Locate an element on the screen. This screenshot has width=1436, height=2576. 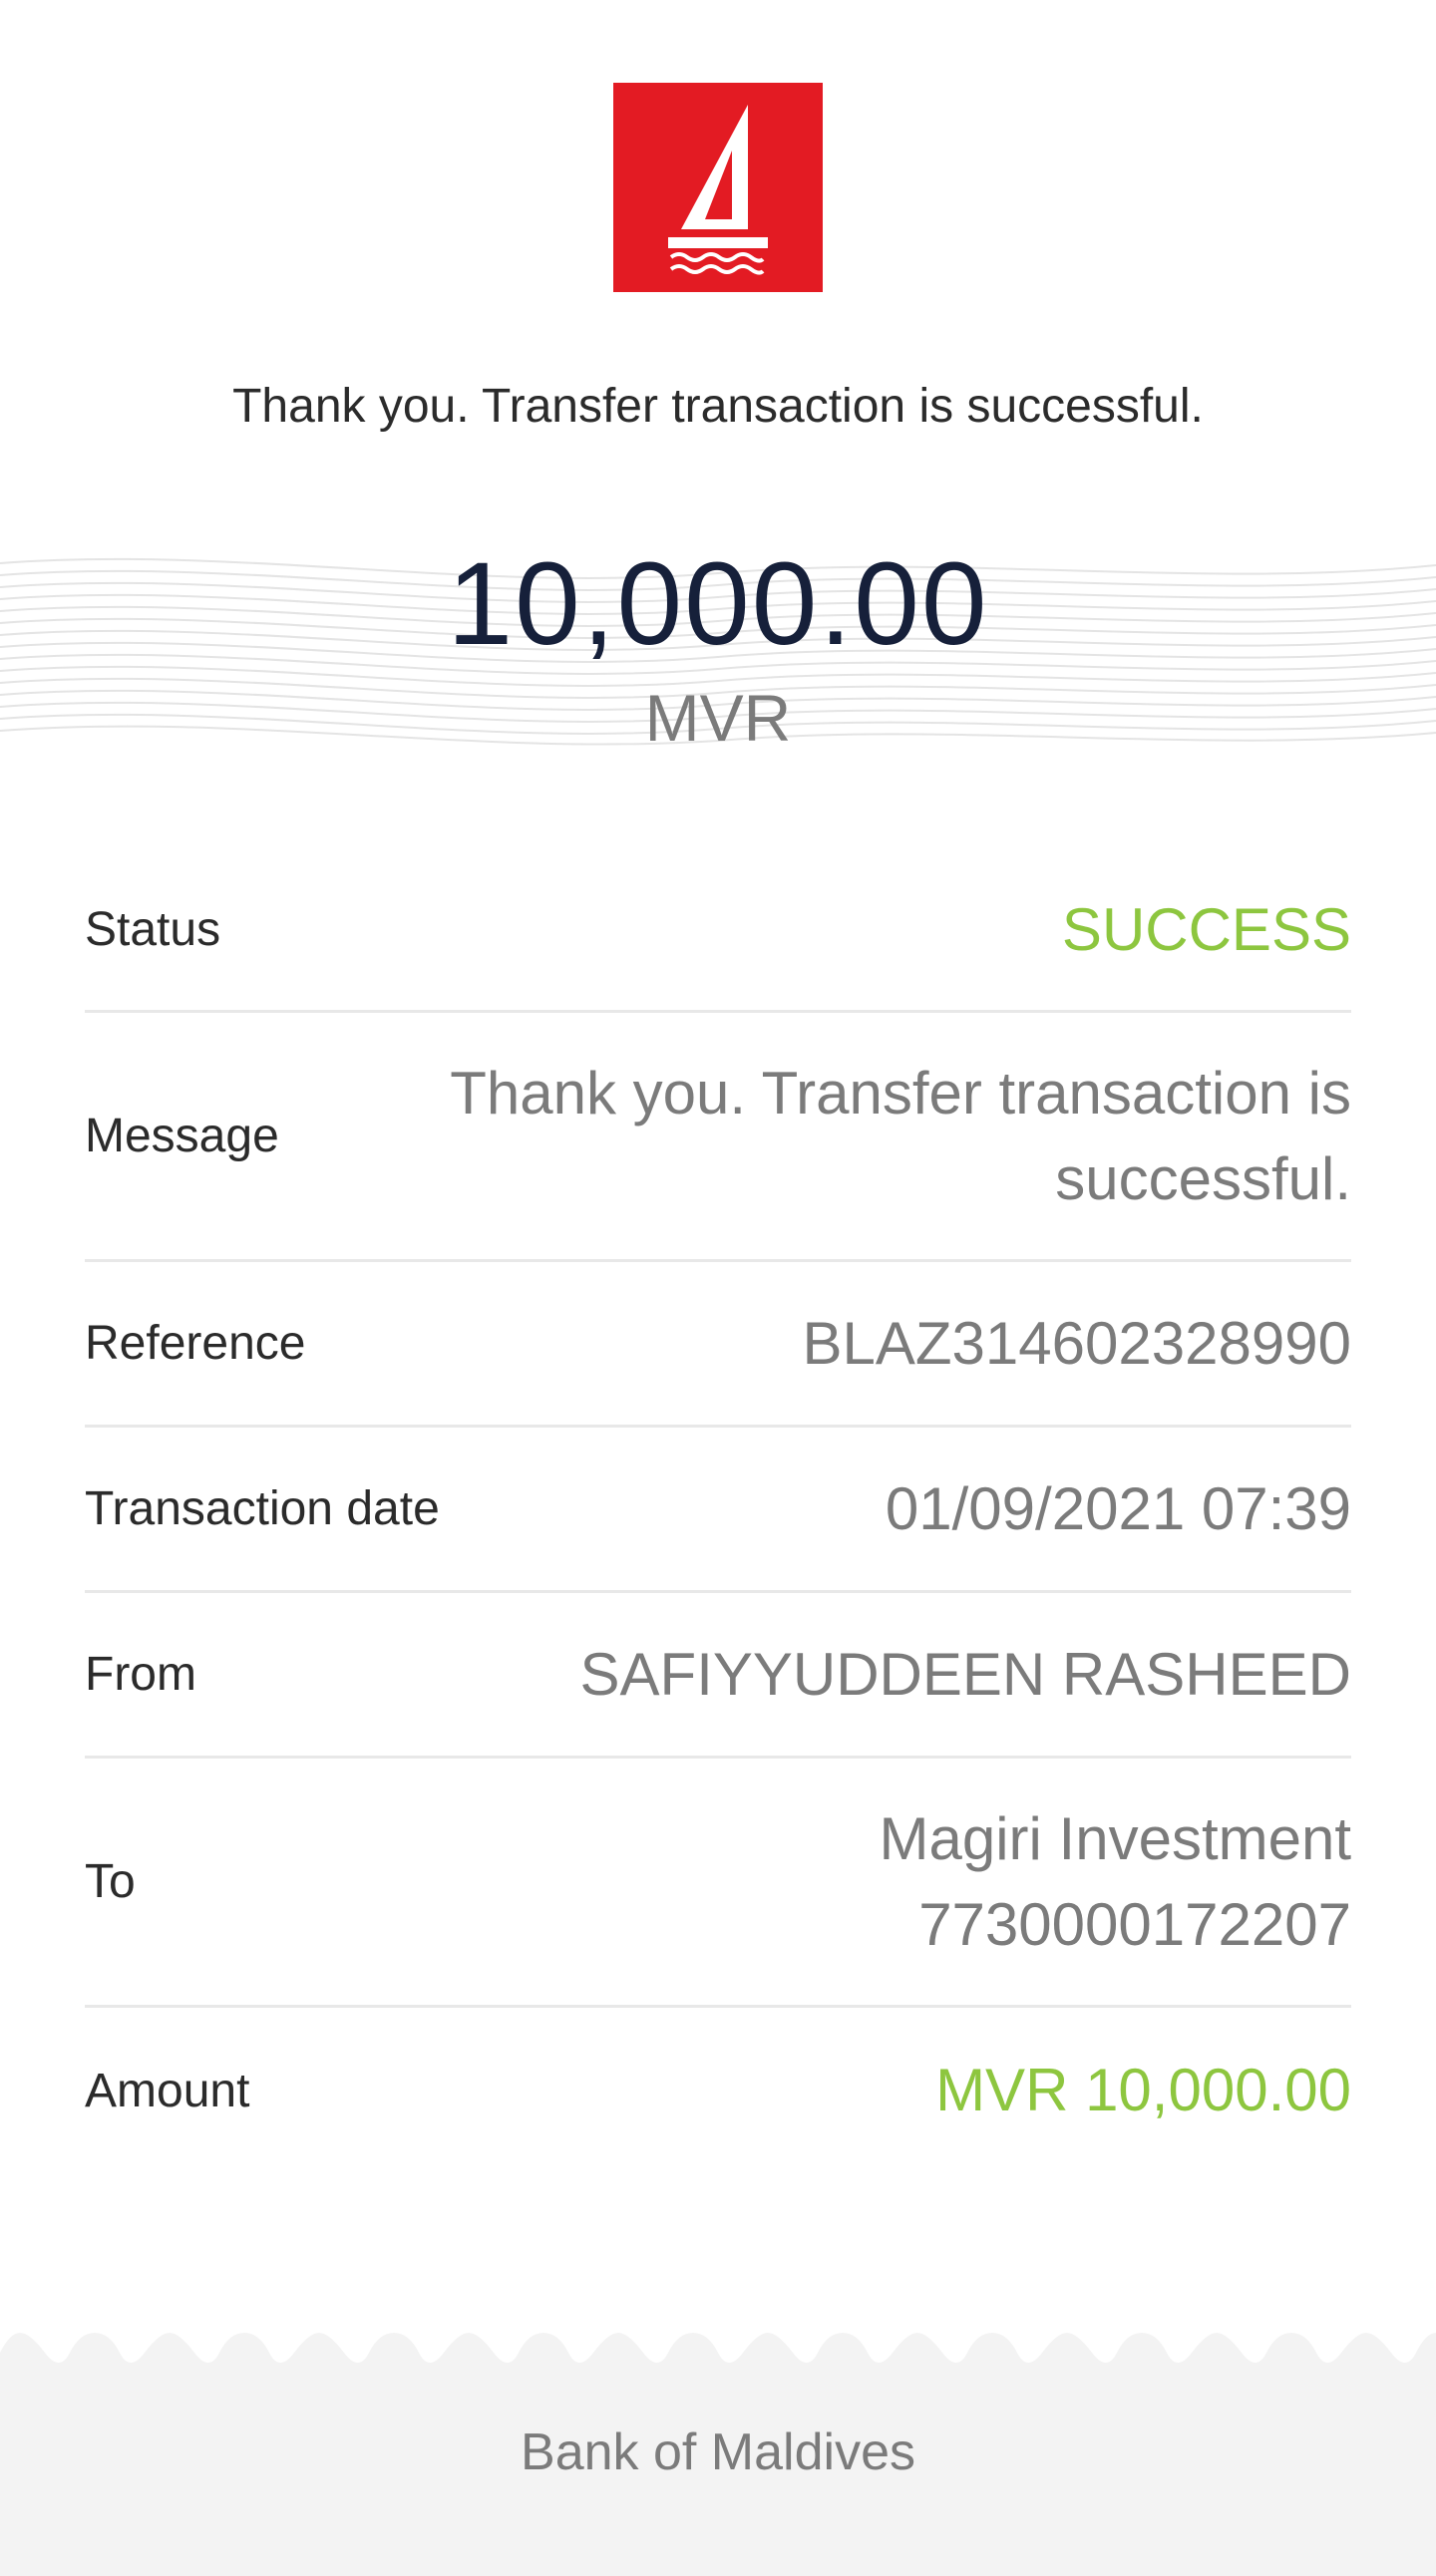
transaction-date-label: Transaction date is located at coordinates (262, 1508).